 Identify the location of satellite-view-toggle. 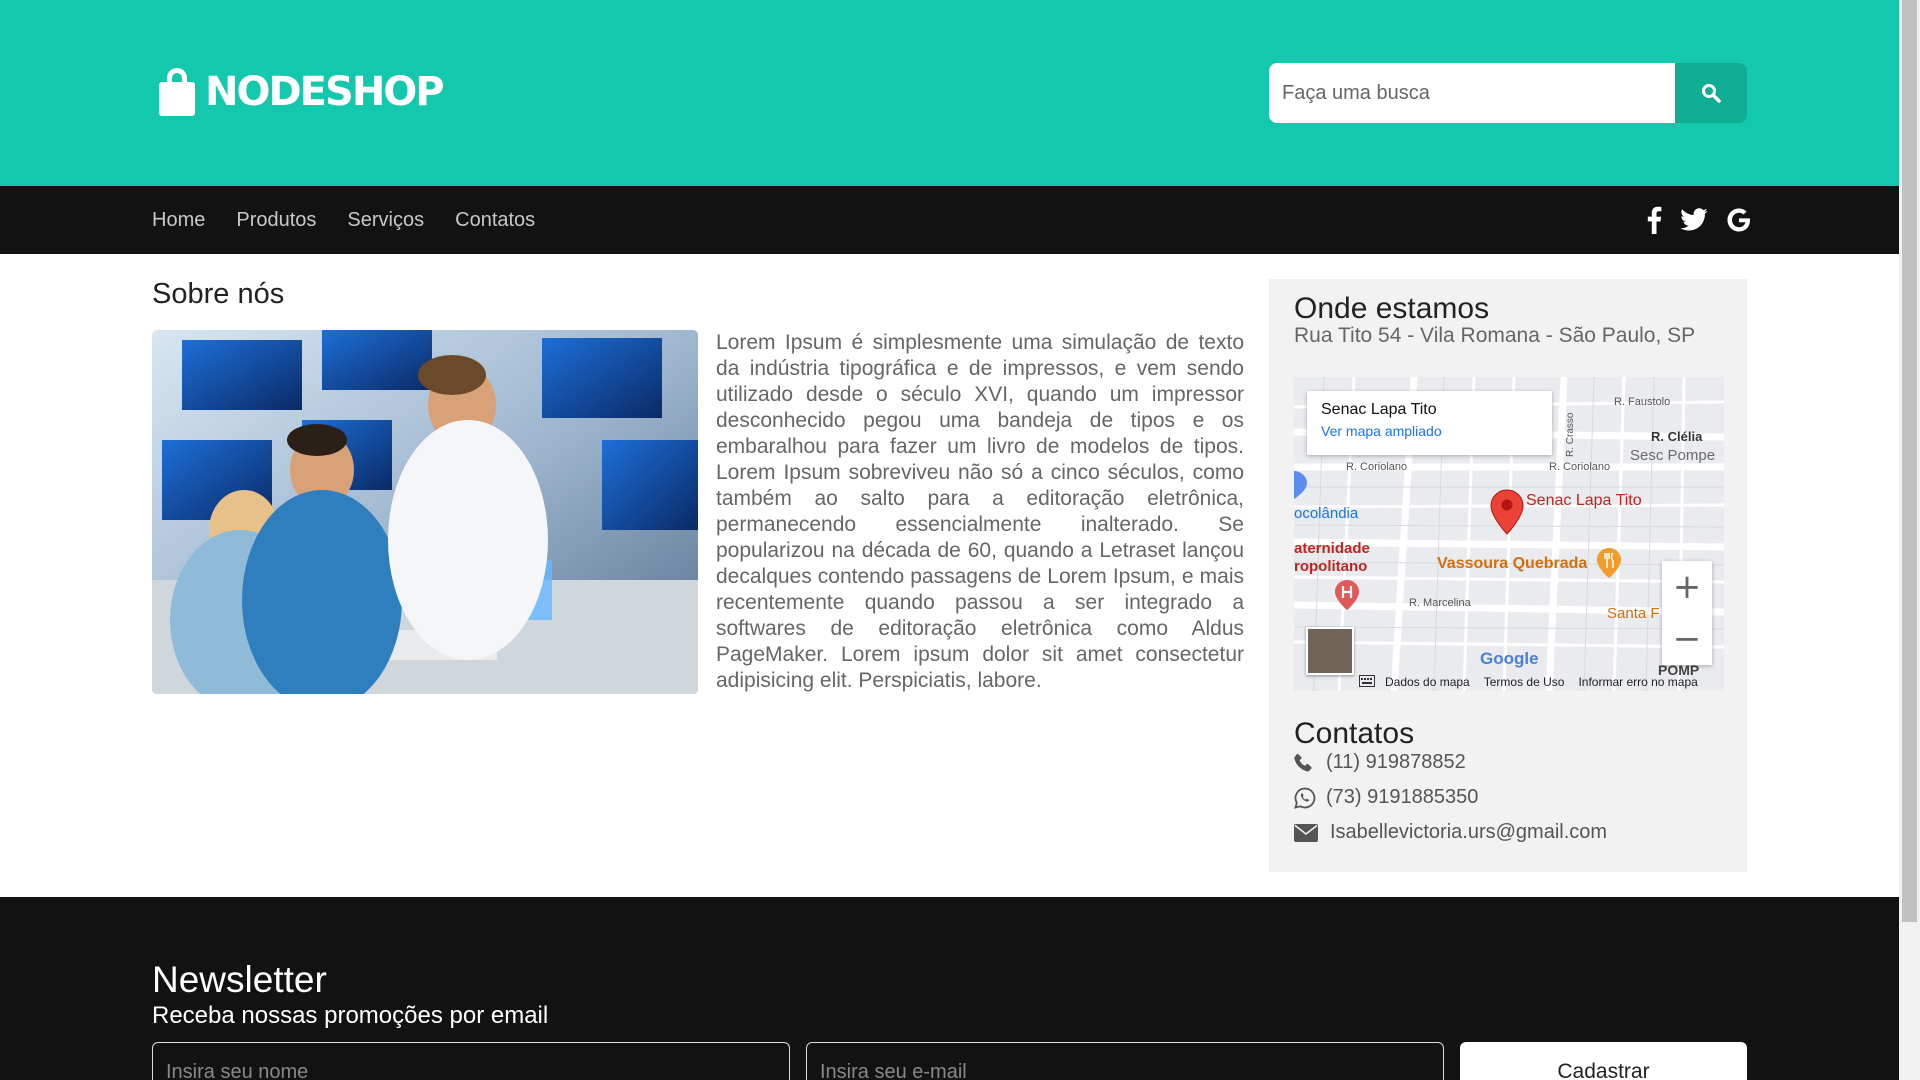
(1330, 651).